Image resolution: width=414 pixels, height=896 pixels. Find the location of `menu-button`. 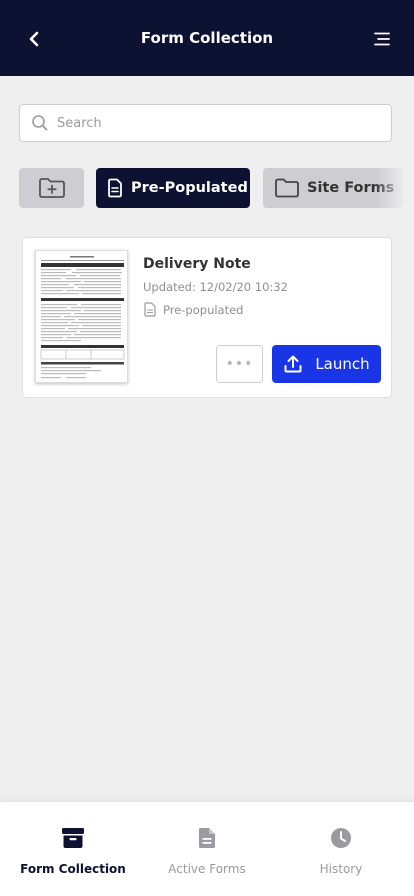

menu-button is located at coordinates (382, 39).